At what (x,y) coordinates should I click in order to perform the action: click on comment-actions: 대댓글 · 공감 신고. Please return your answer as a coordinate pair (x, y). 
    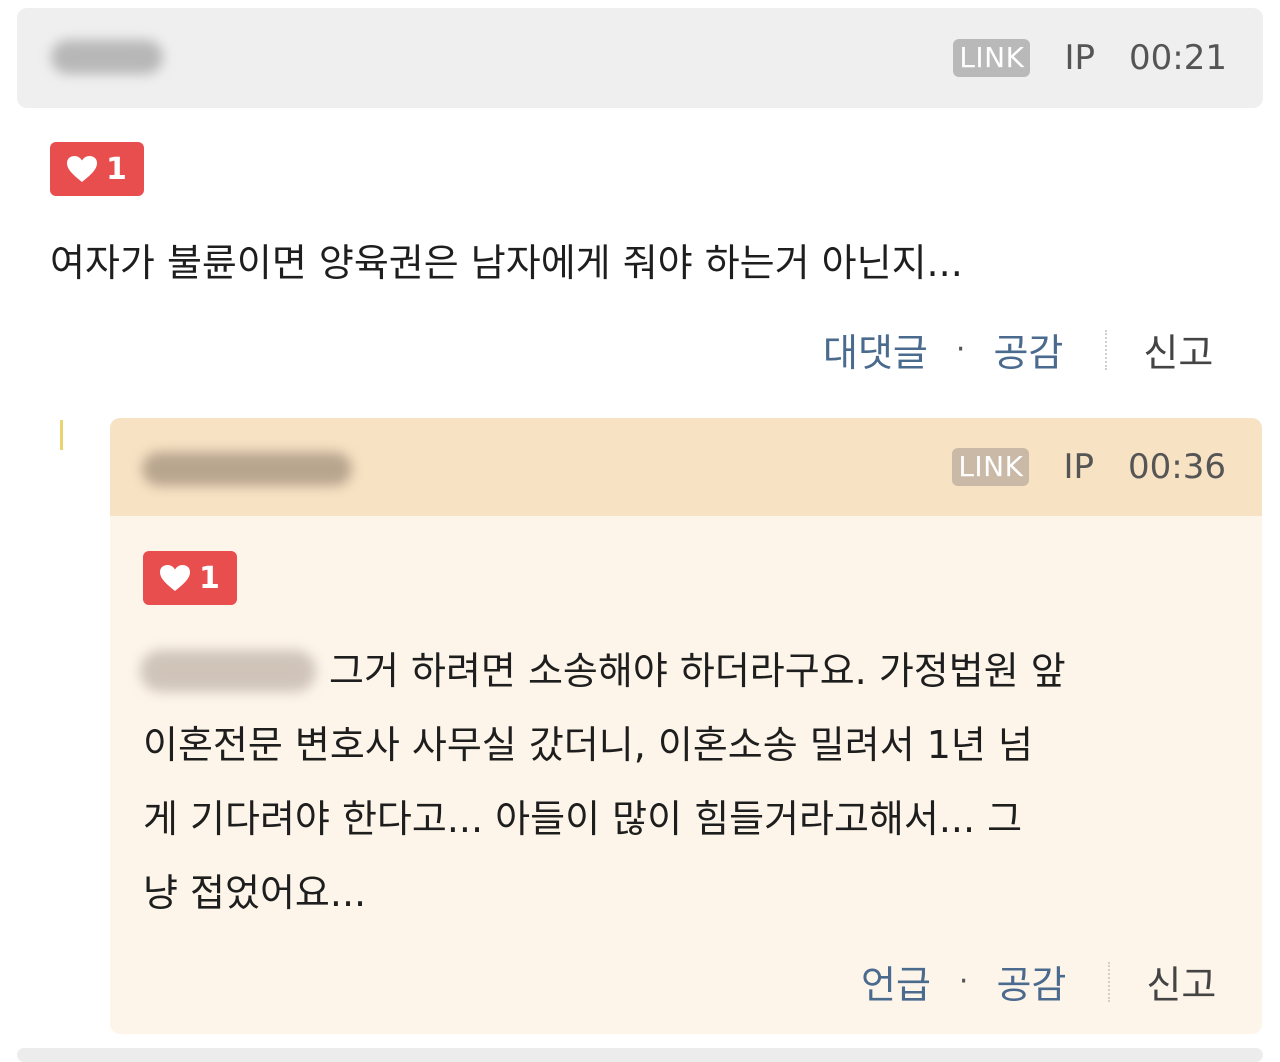
    Looking at the image, I should click on (1018, 349).